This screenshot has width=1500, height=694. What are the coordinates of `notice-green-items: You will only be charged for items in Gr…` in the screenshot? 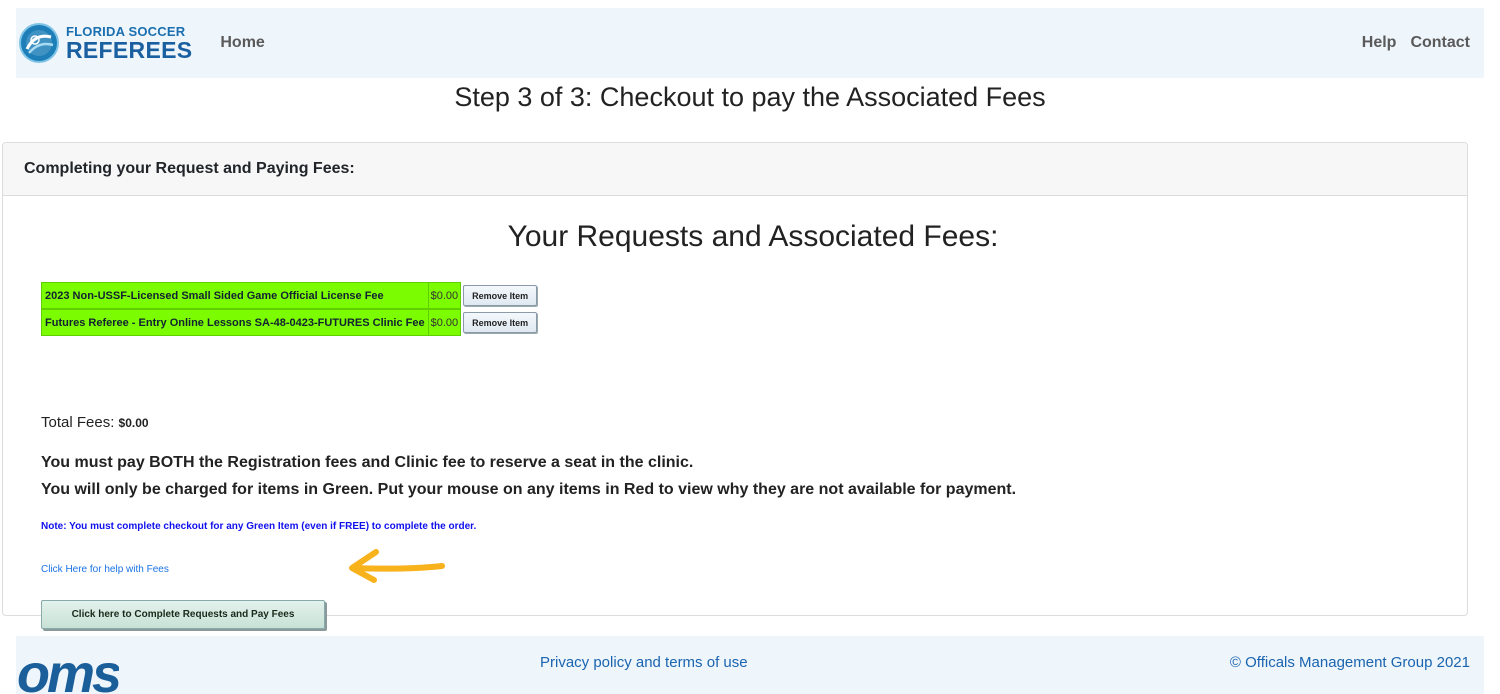 It's located at (529, 489).